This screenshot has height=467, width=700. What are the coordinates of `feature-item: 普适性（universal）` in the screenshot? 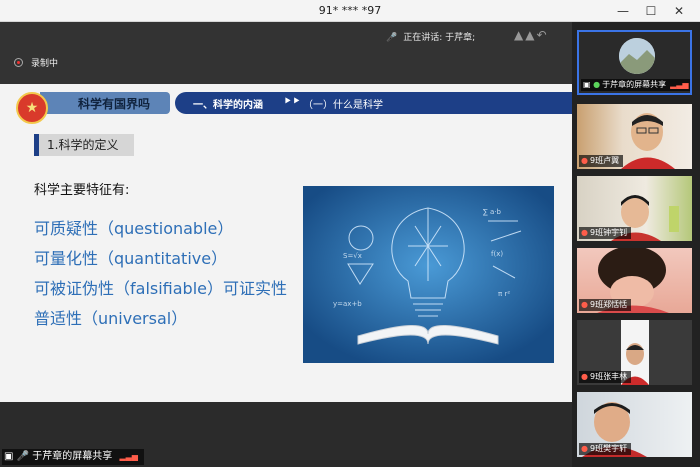 It's located at (111, 318).